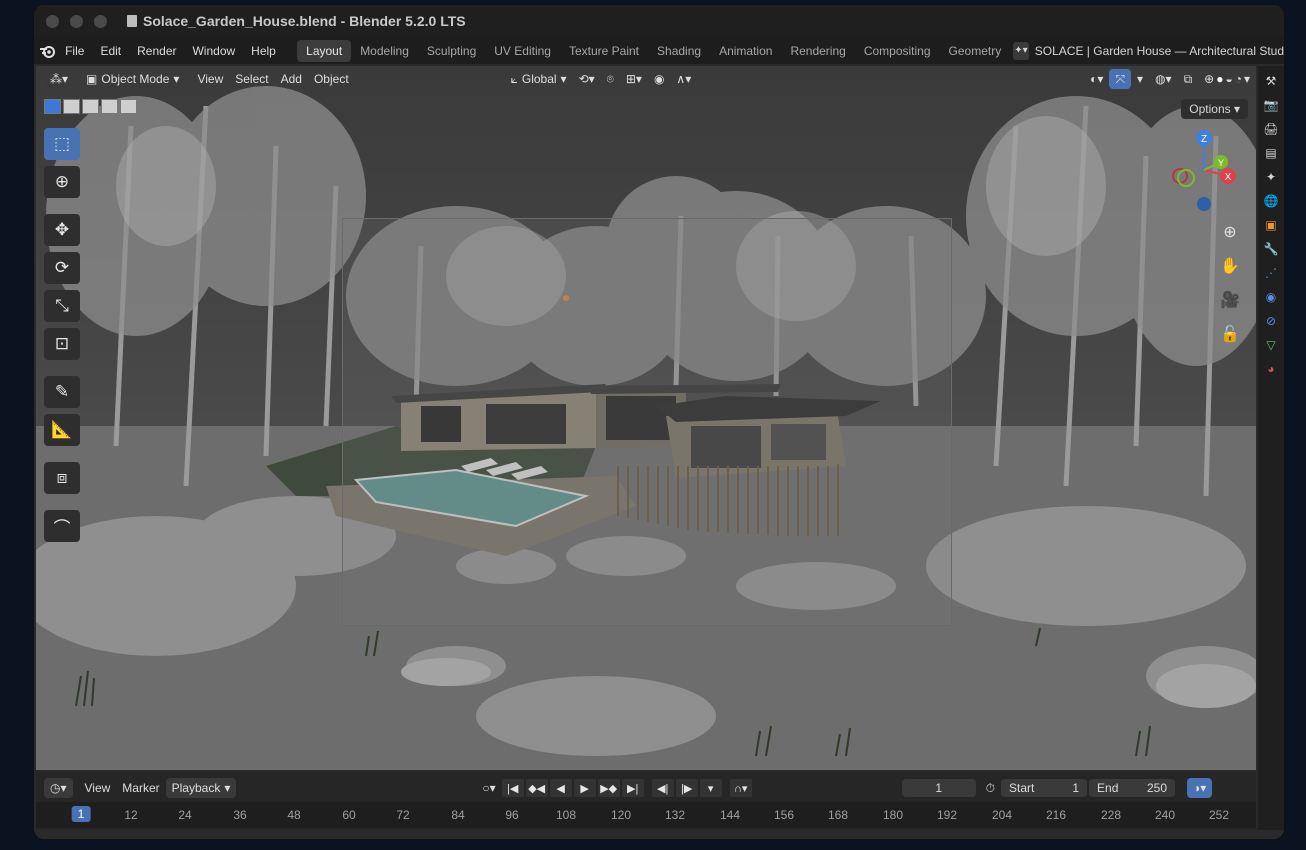  Describe the element at coordinates (938, 788) in the screenshot. I see `current-frame-field: 1` at that location.